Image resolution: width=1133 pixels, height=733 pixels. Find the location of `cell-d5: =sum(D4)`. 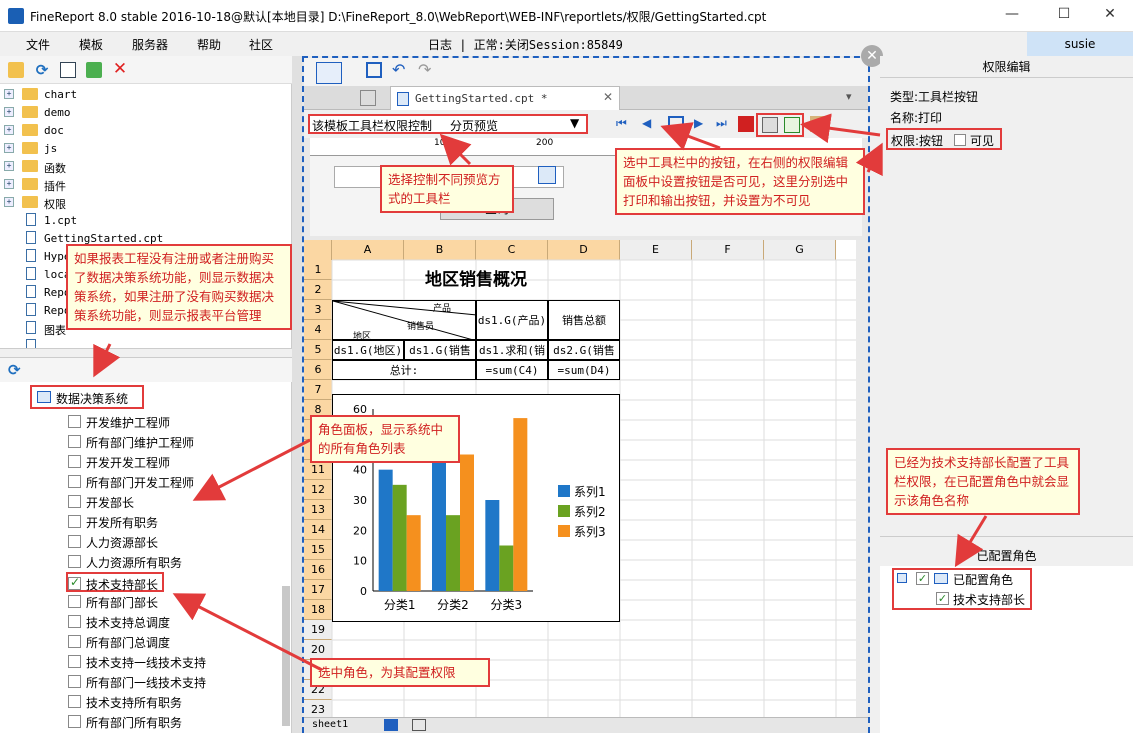

cell-d5: =sum(D4) is located at coordinates (584, 370).